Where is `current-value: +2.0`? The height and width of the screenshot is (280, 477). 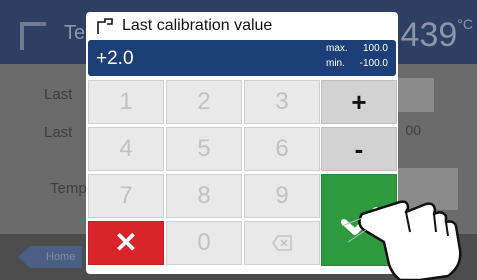 current-value: +2.0 is located at coordinates (115, 58).